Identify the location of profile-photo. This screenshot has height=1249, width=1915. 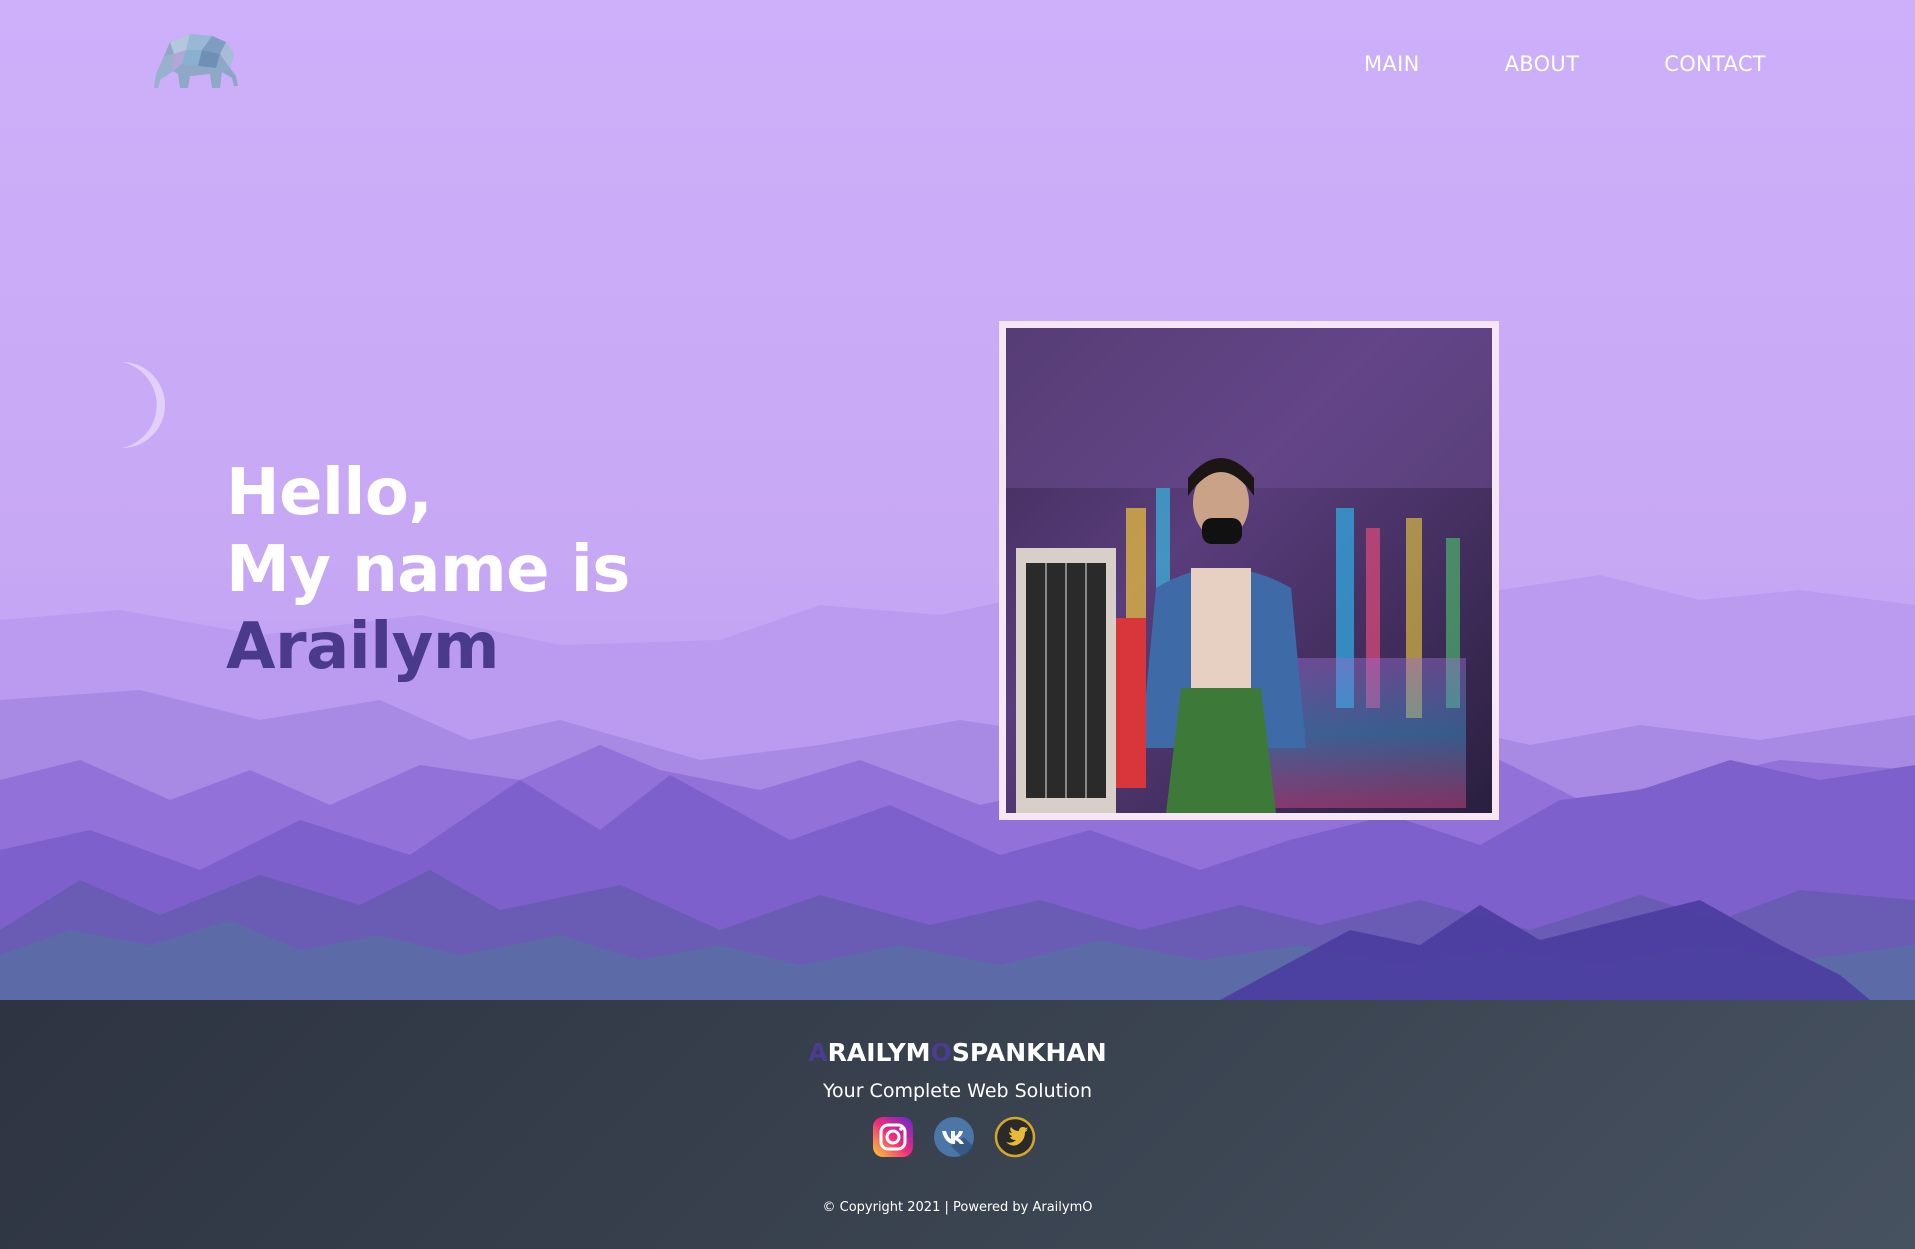
(1249, 570).